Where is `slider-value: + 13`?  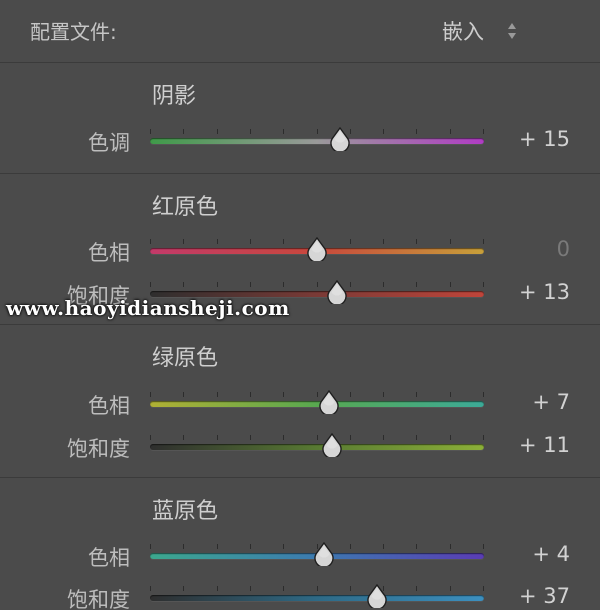
slider-value: + 13 is located at coordinates (544, 292).